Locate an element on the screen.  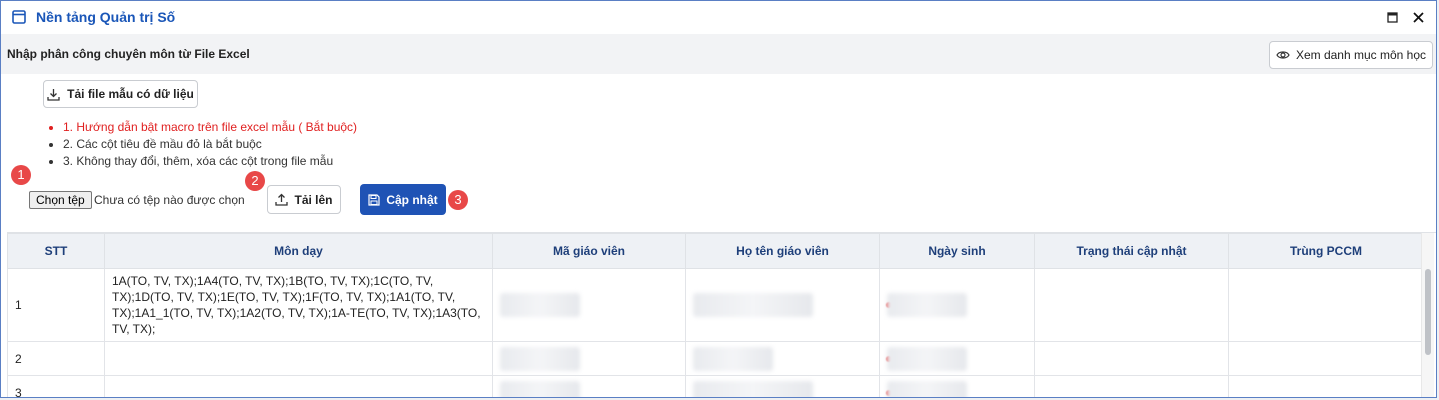
step-badge-1: 1 is located at coordinates (21, 175).